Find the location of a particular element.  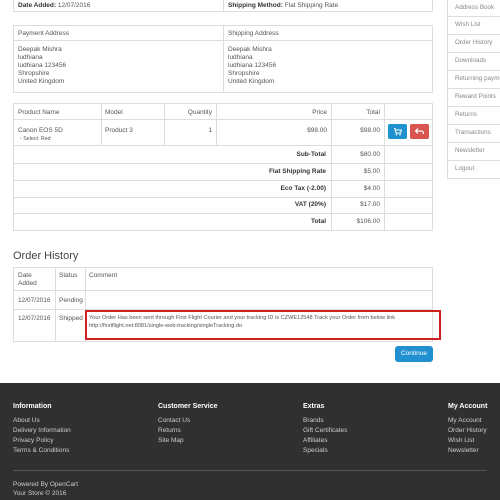

sidebar-item-returning-payments: Returning payments is located at coordinates (473, 79).